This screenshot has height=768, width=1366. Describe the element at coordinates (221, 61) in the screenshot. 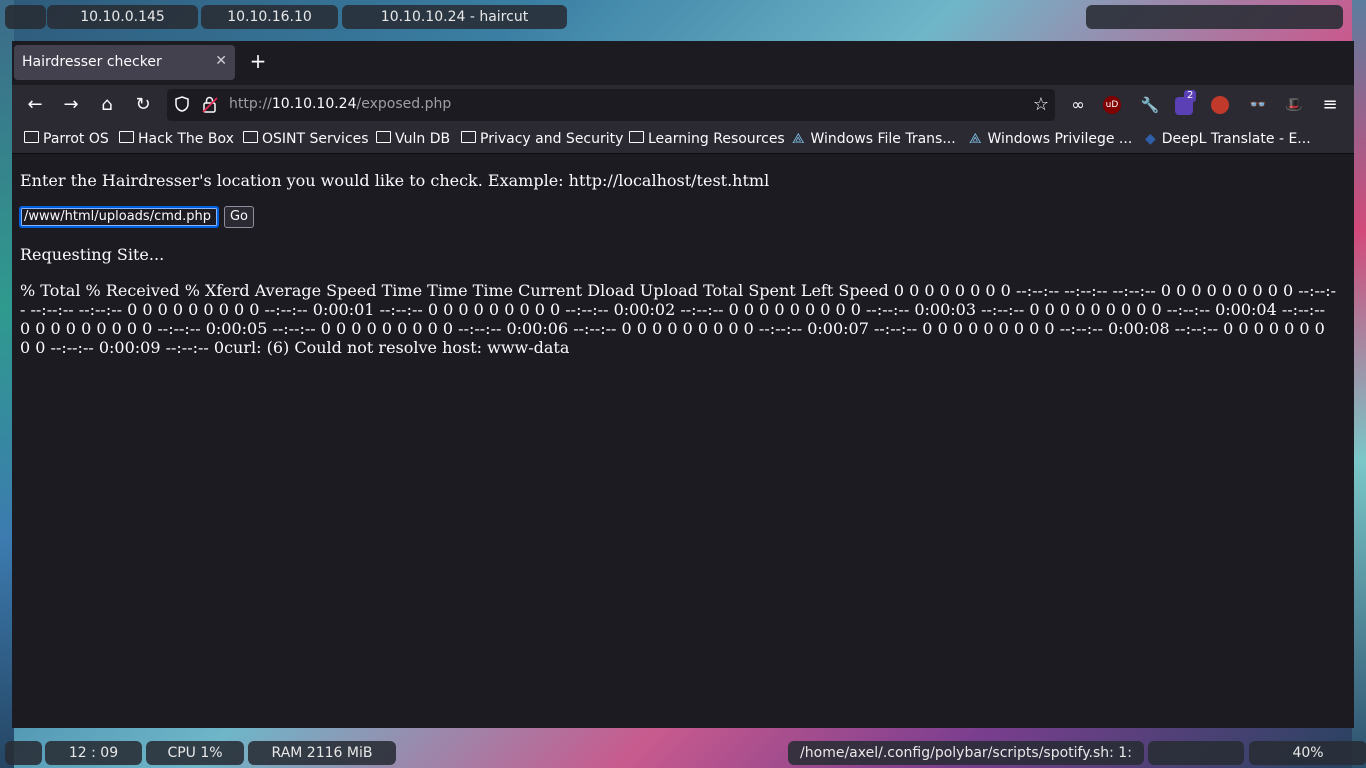

I see `close-icon: ✕` at that location.